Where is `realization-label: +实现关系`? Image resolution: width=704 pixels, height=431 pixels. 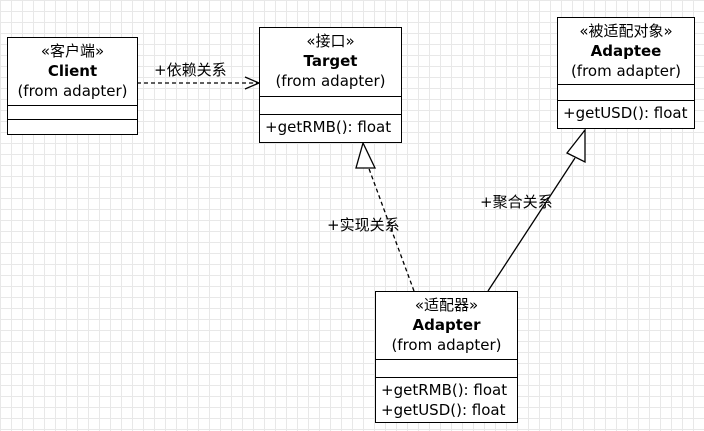 realization-label: +实现关系 is located at coordinates (363, 225).